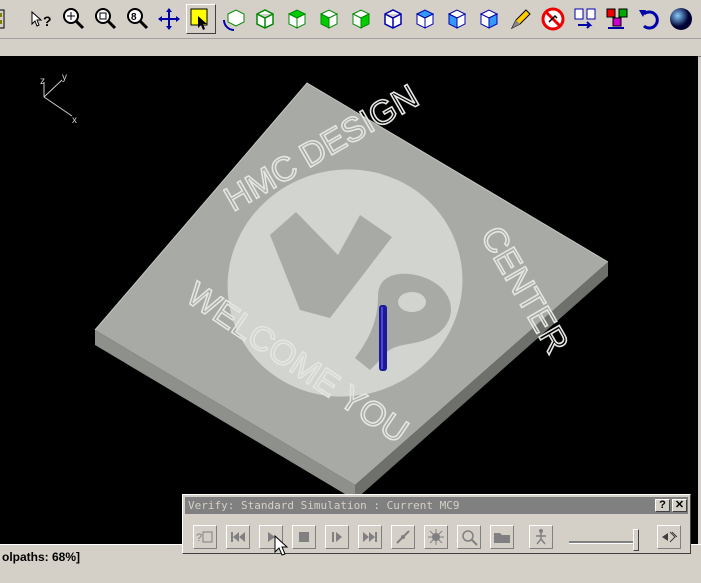 The height and width of the screenshot is (583, 701). What do you see at coordinates (489, 19) in the screenshot?
I see `cube-blue-side-icon` at bounding box center [489, 19].